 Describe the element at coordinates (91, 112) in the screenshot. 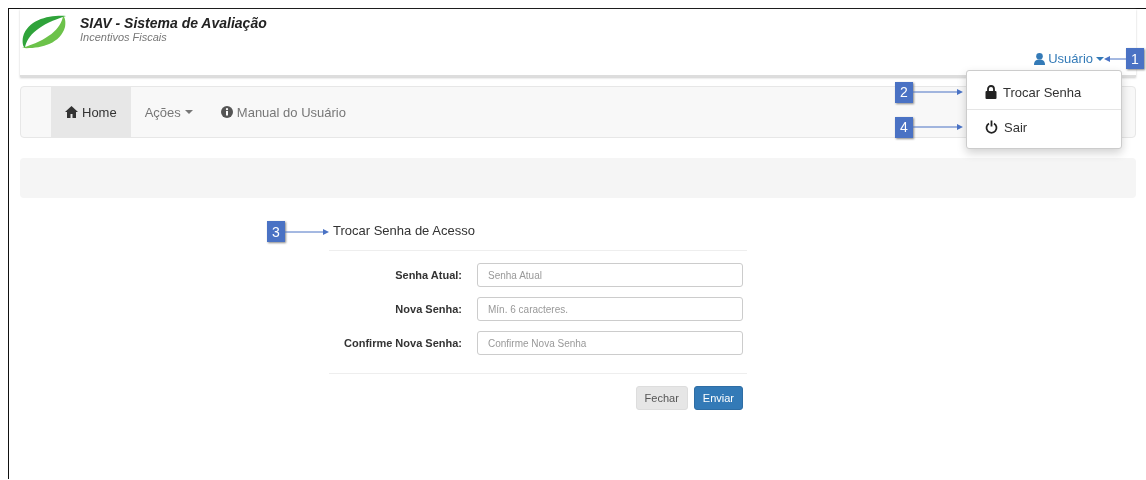

I see `nav-item: Home` at that location.